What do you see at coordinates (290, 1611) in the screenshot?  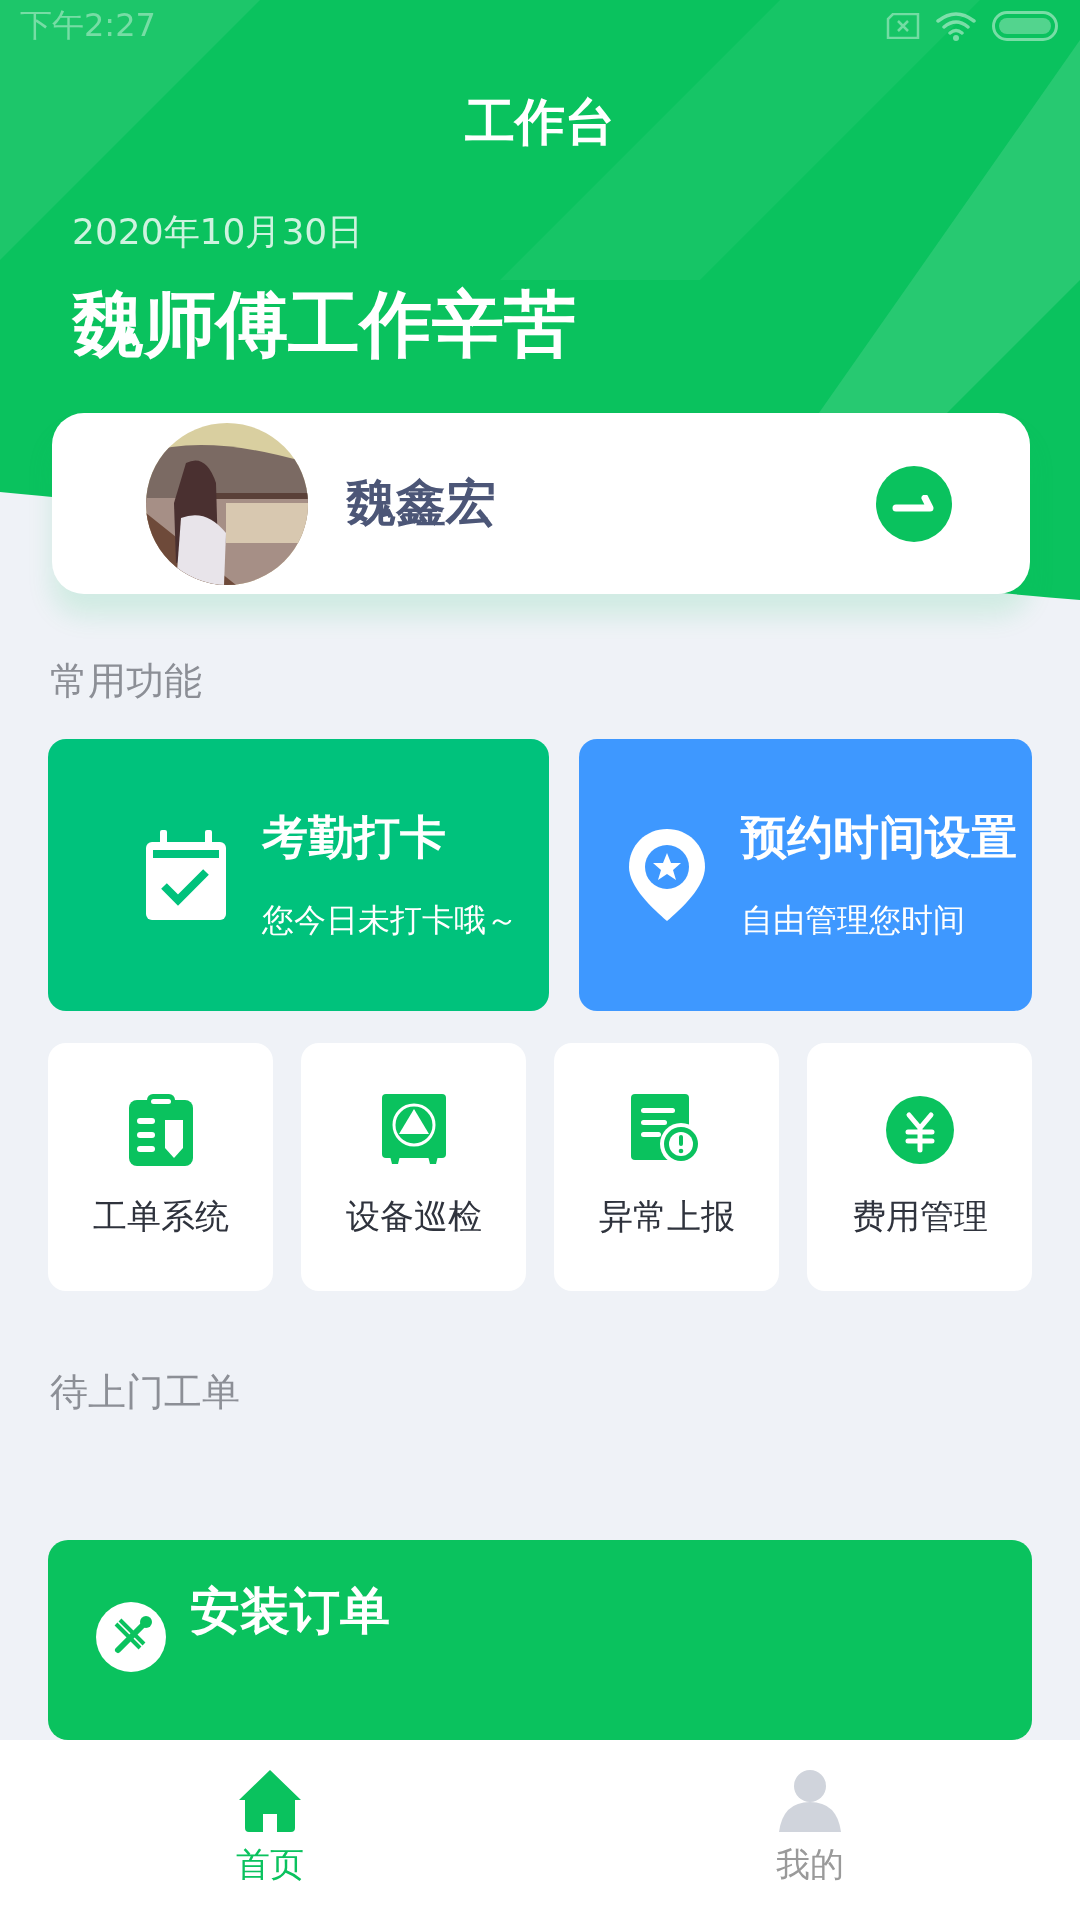 I see `order-title: 安装订单` at bounding box center [290, 1611].